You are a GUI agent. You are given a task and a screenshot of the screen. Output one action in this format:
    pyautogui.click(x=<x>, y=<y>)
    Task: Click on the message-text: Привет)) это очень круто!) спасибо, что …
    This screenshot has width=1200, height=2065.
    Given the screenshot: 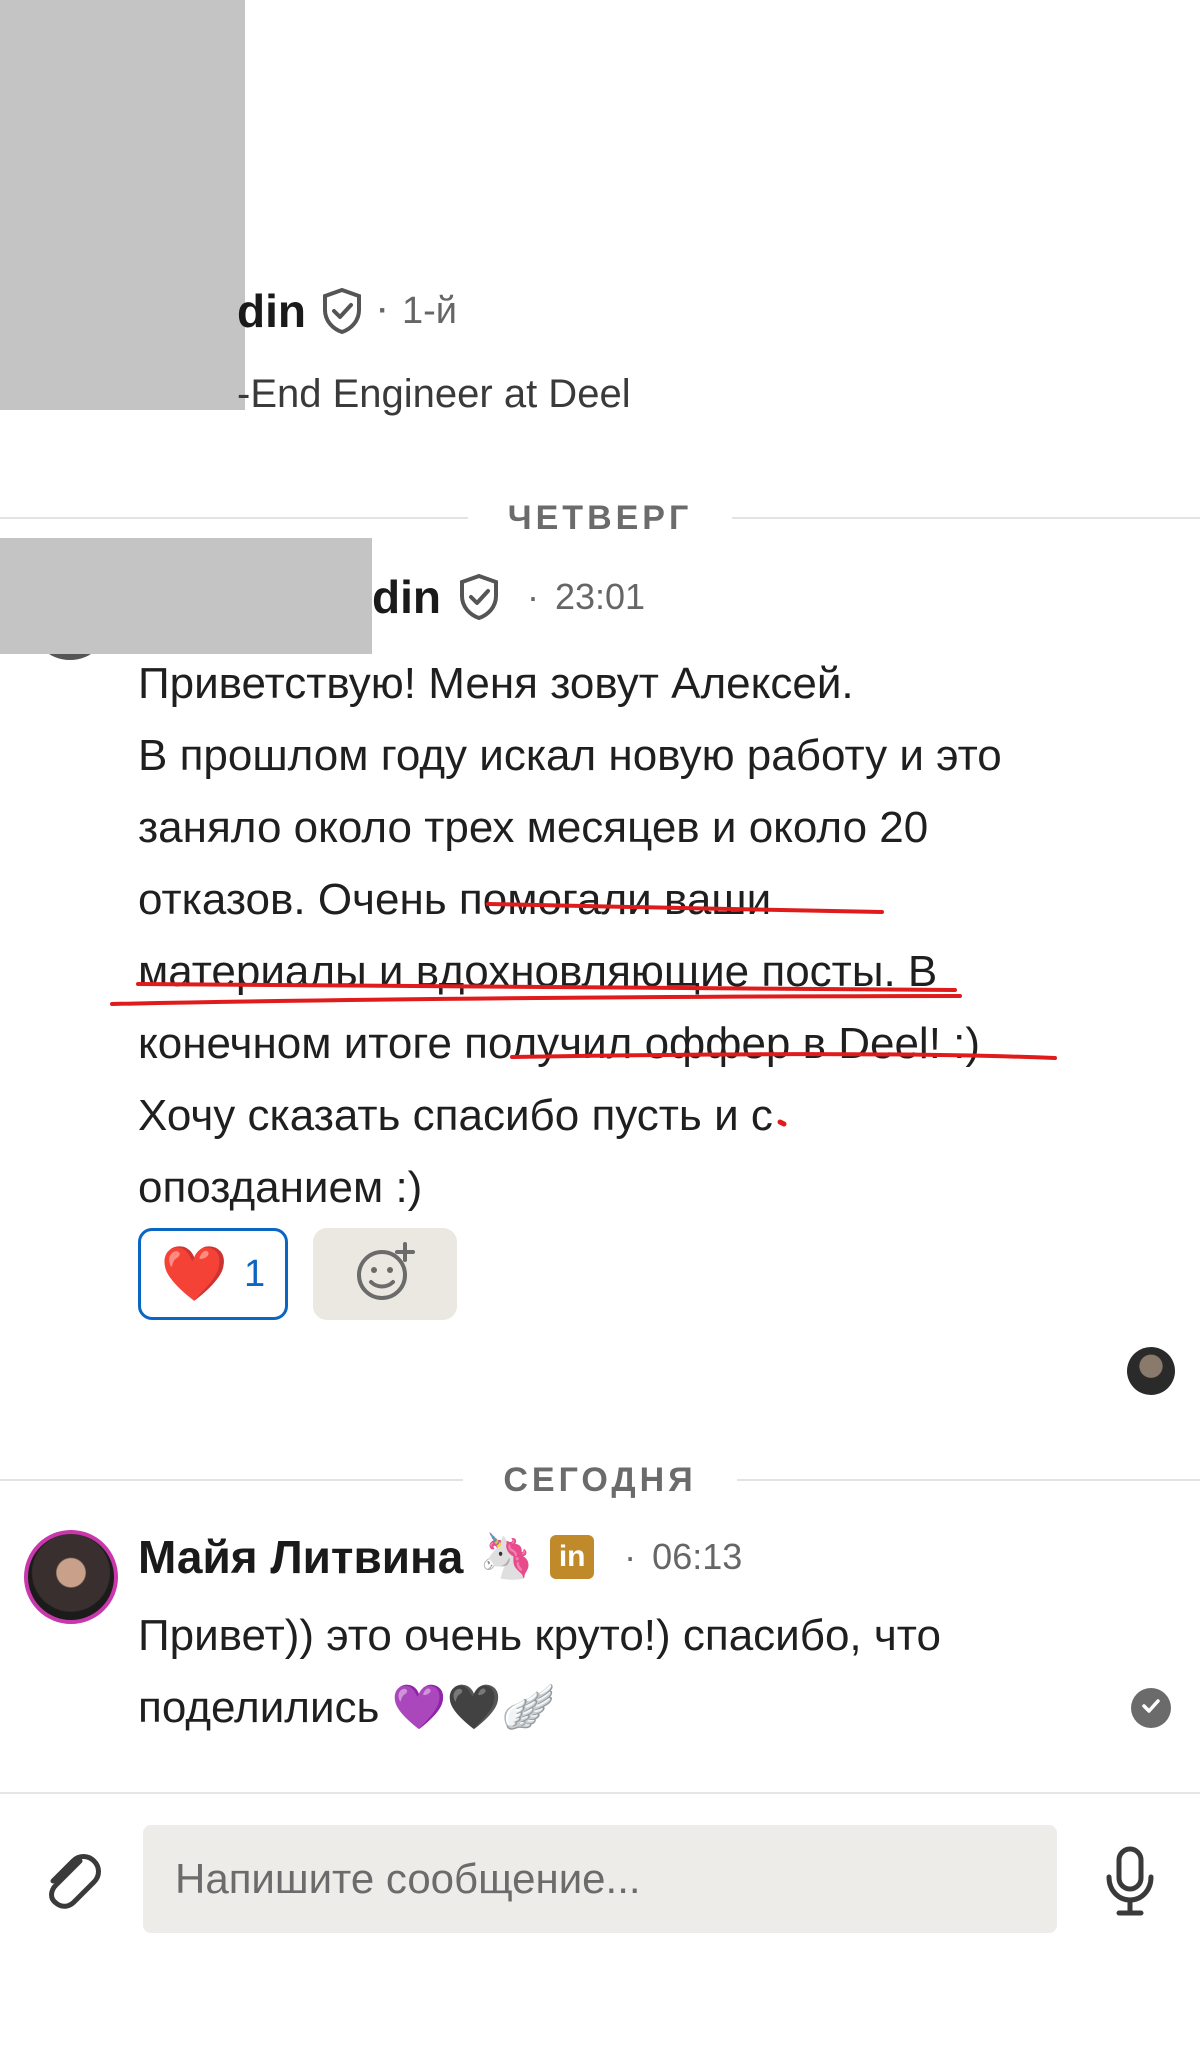 What is the action you would take?
    pyautogui.click(x=539, y=1671)
    